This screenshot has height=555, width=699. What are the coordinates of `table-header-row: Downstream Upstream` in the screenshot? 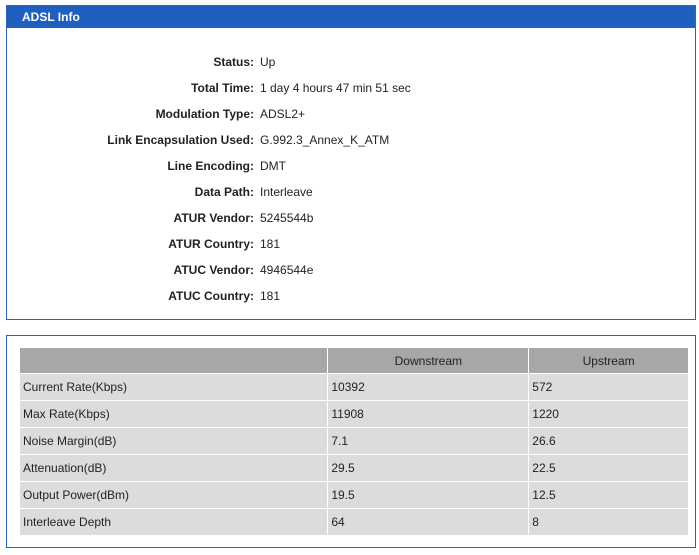 It's located at (353, 360).